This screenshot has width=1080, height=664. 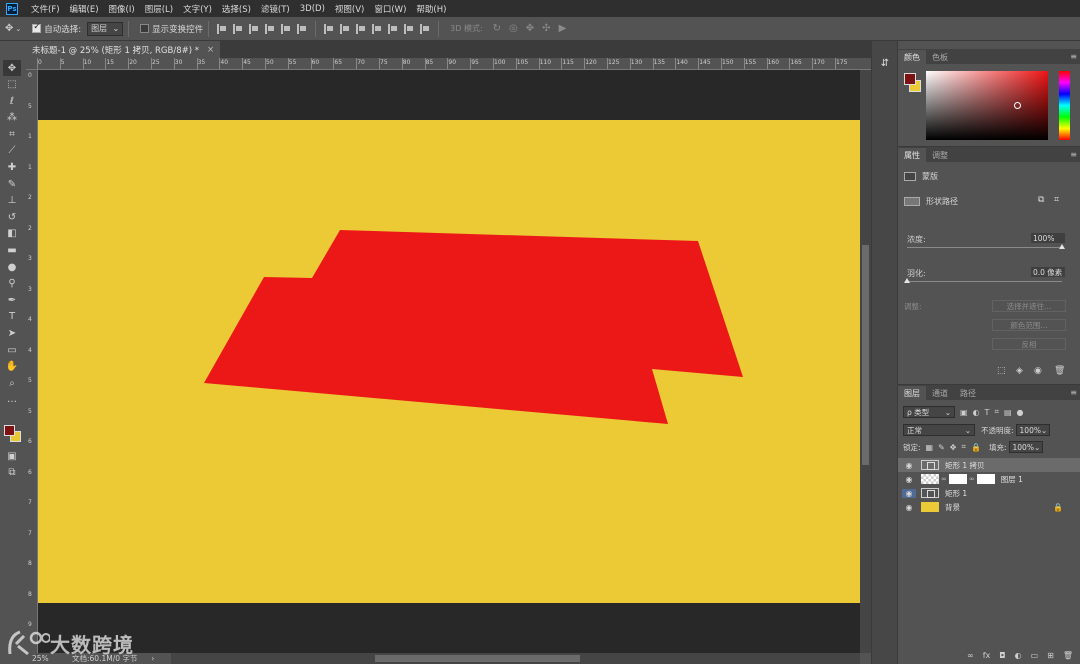 I want to click on auto-select-dropdown: 图层 ⌄, so click(x=105, y=28).